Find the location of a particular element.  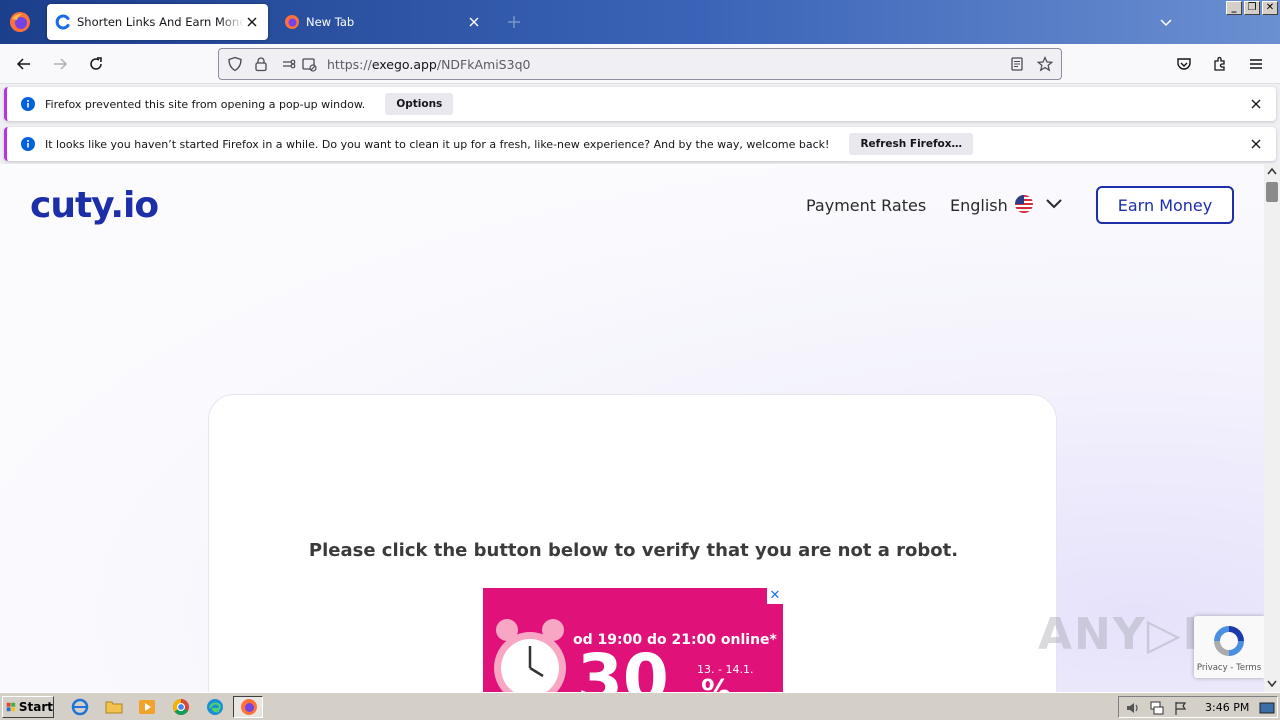

tab-new-tab: New Tab is located at coordinates (383, 22).